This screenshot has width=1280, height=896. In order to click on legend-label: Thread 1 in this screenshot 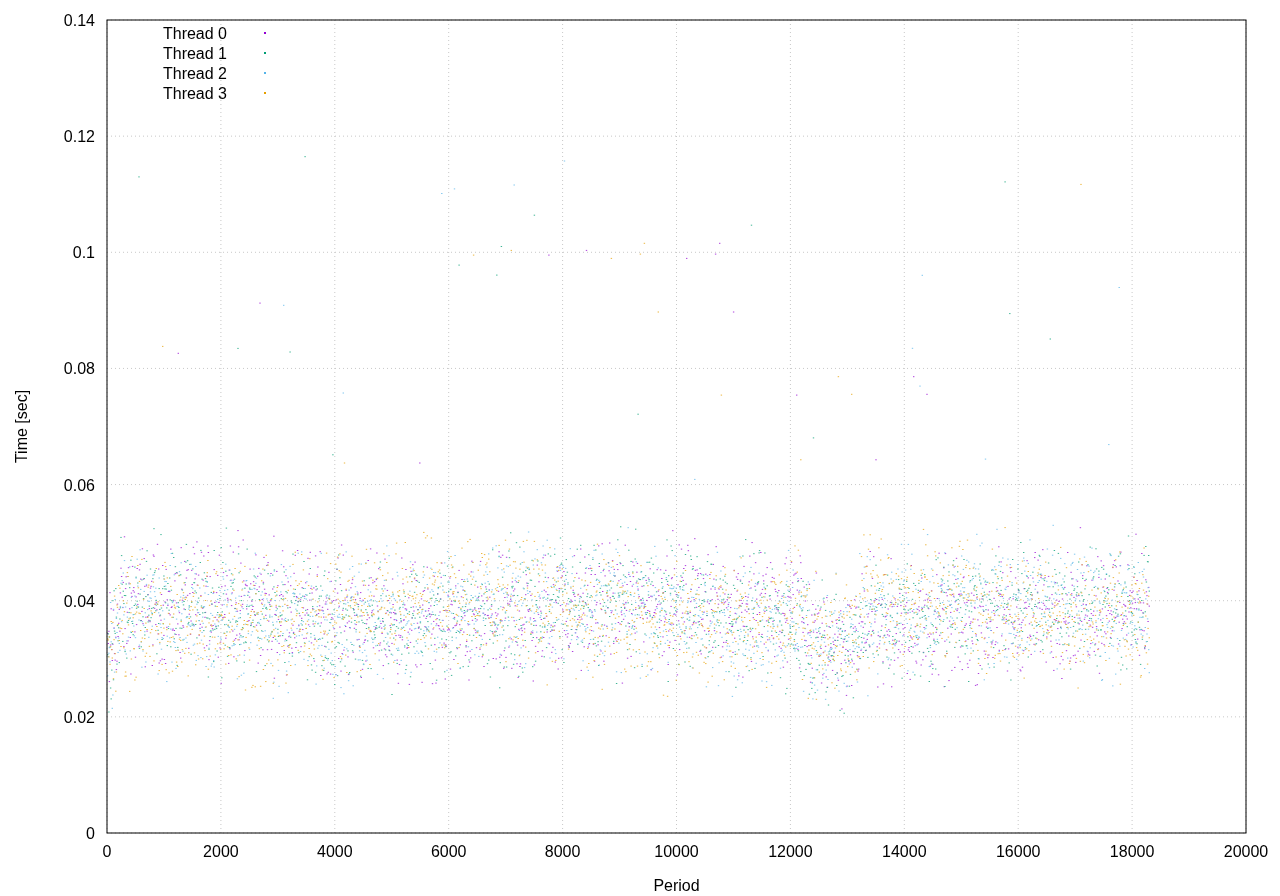, I will do `click(194, 53)`.